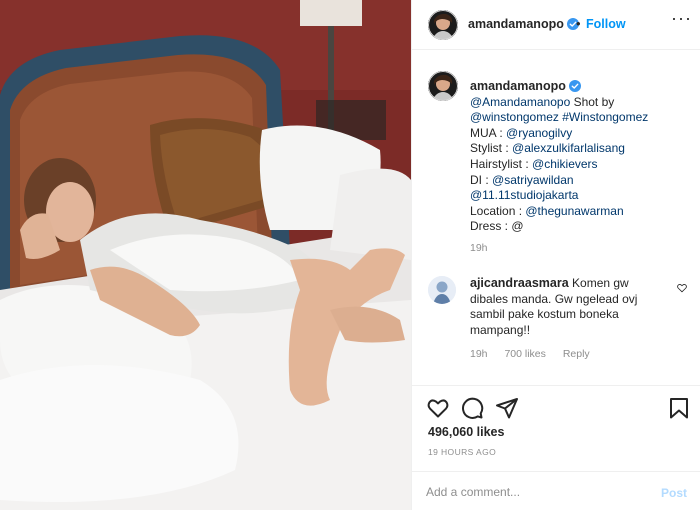 The image size is (700, 510). I want to click on share-icon, so click(507, 408).